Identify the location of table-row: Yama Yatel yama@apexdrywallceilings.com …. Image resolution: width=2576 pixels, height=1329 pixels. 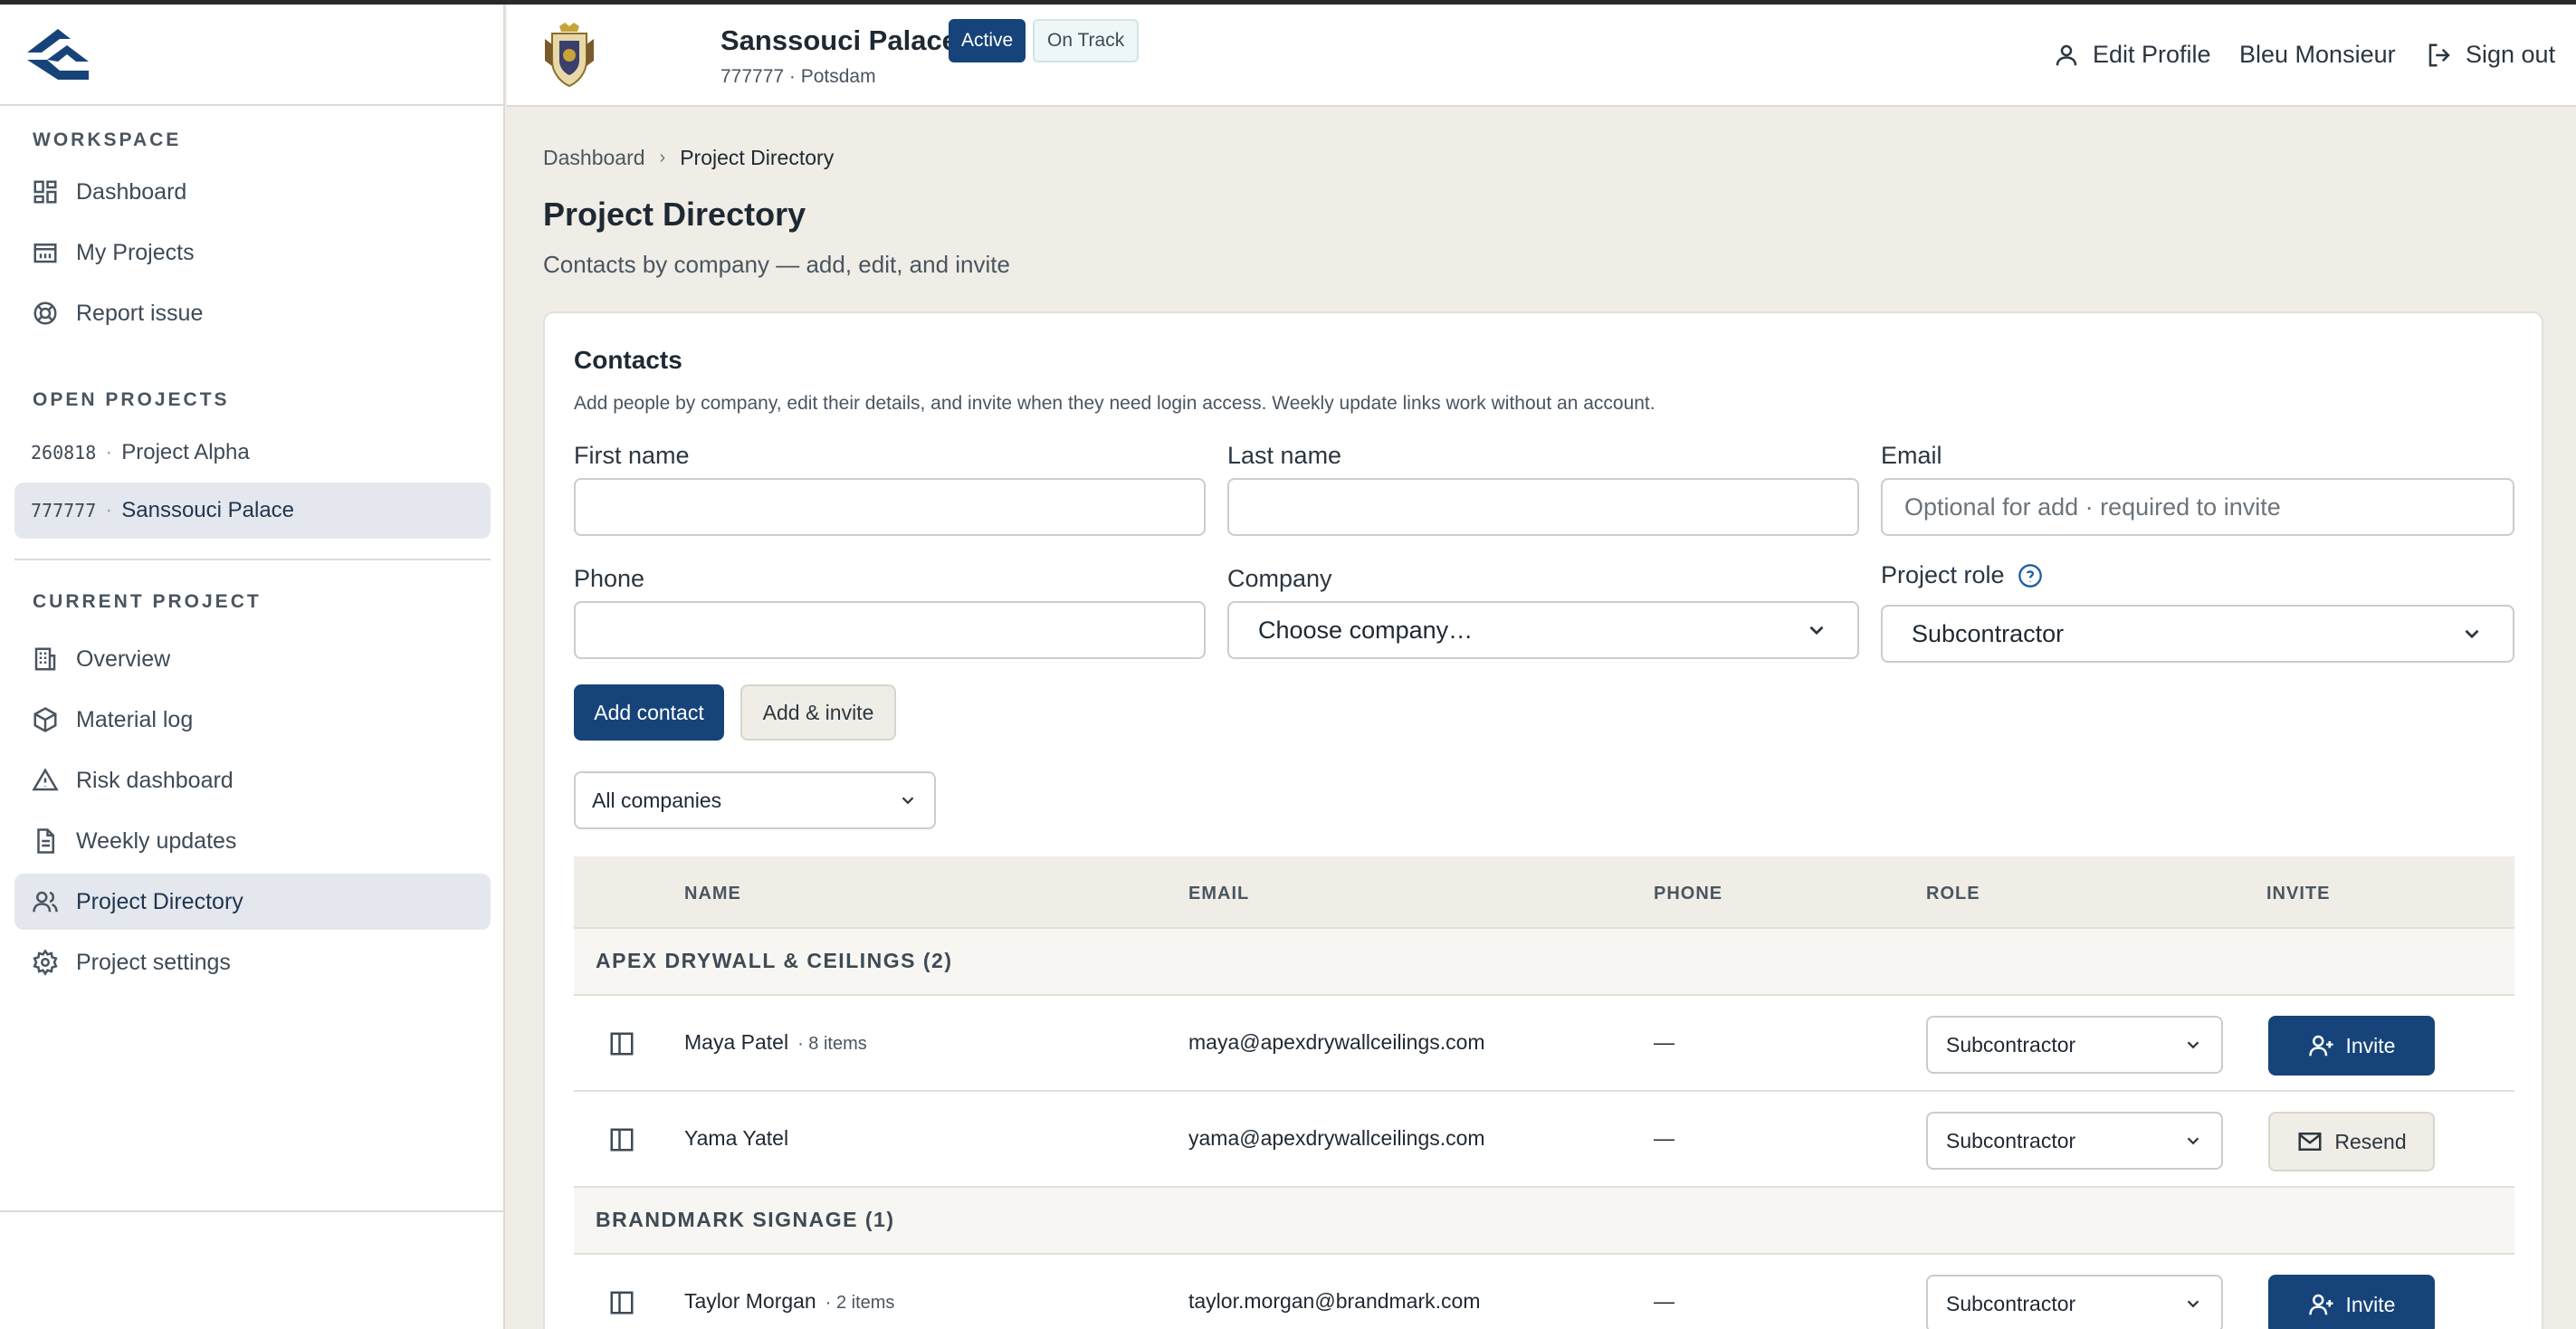
(1544, 1140).